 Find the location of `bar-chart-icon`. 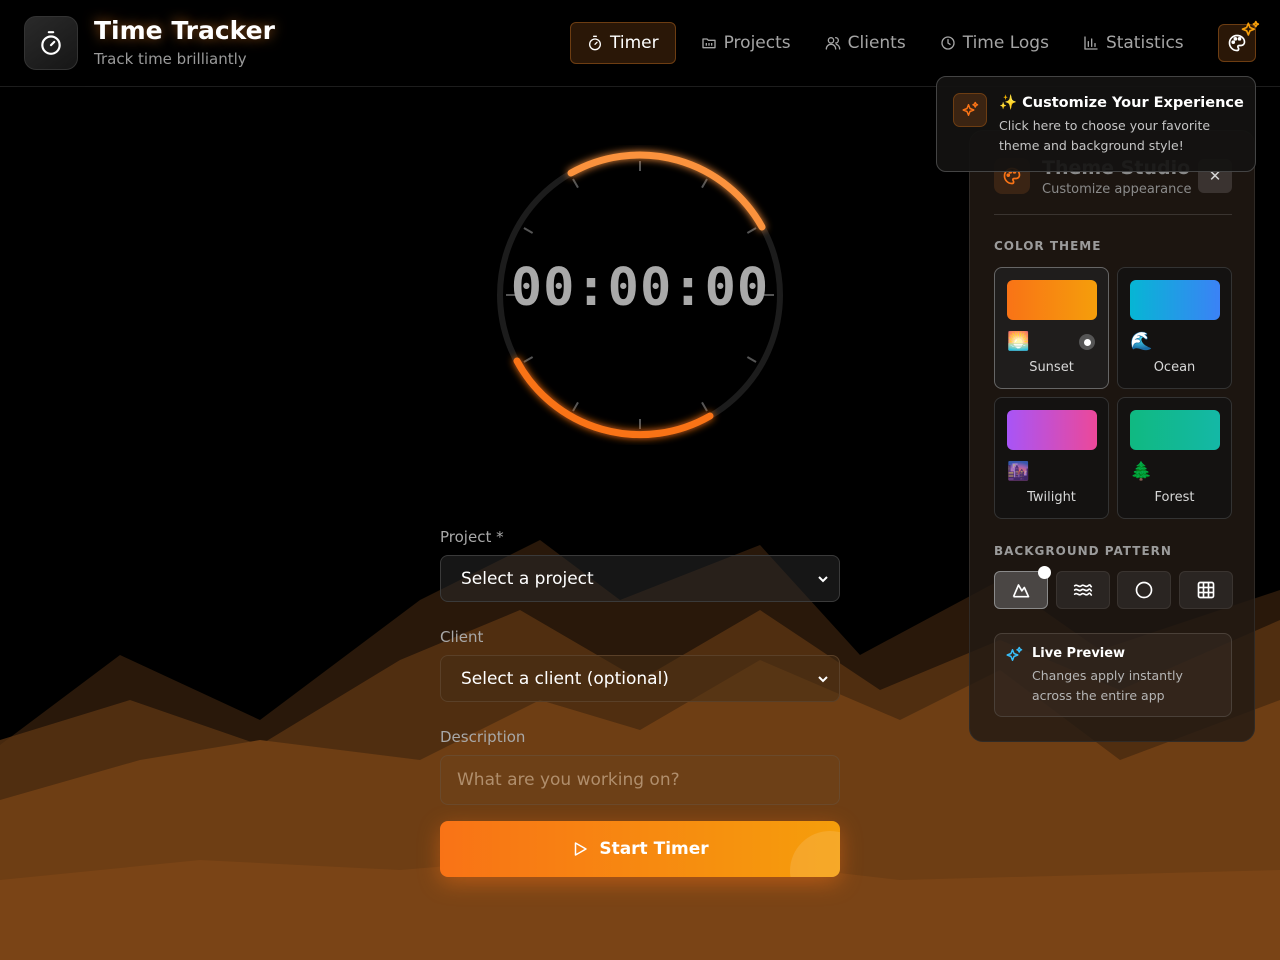

bar-chart-icon is located at coordinates (1091, 43).